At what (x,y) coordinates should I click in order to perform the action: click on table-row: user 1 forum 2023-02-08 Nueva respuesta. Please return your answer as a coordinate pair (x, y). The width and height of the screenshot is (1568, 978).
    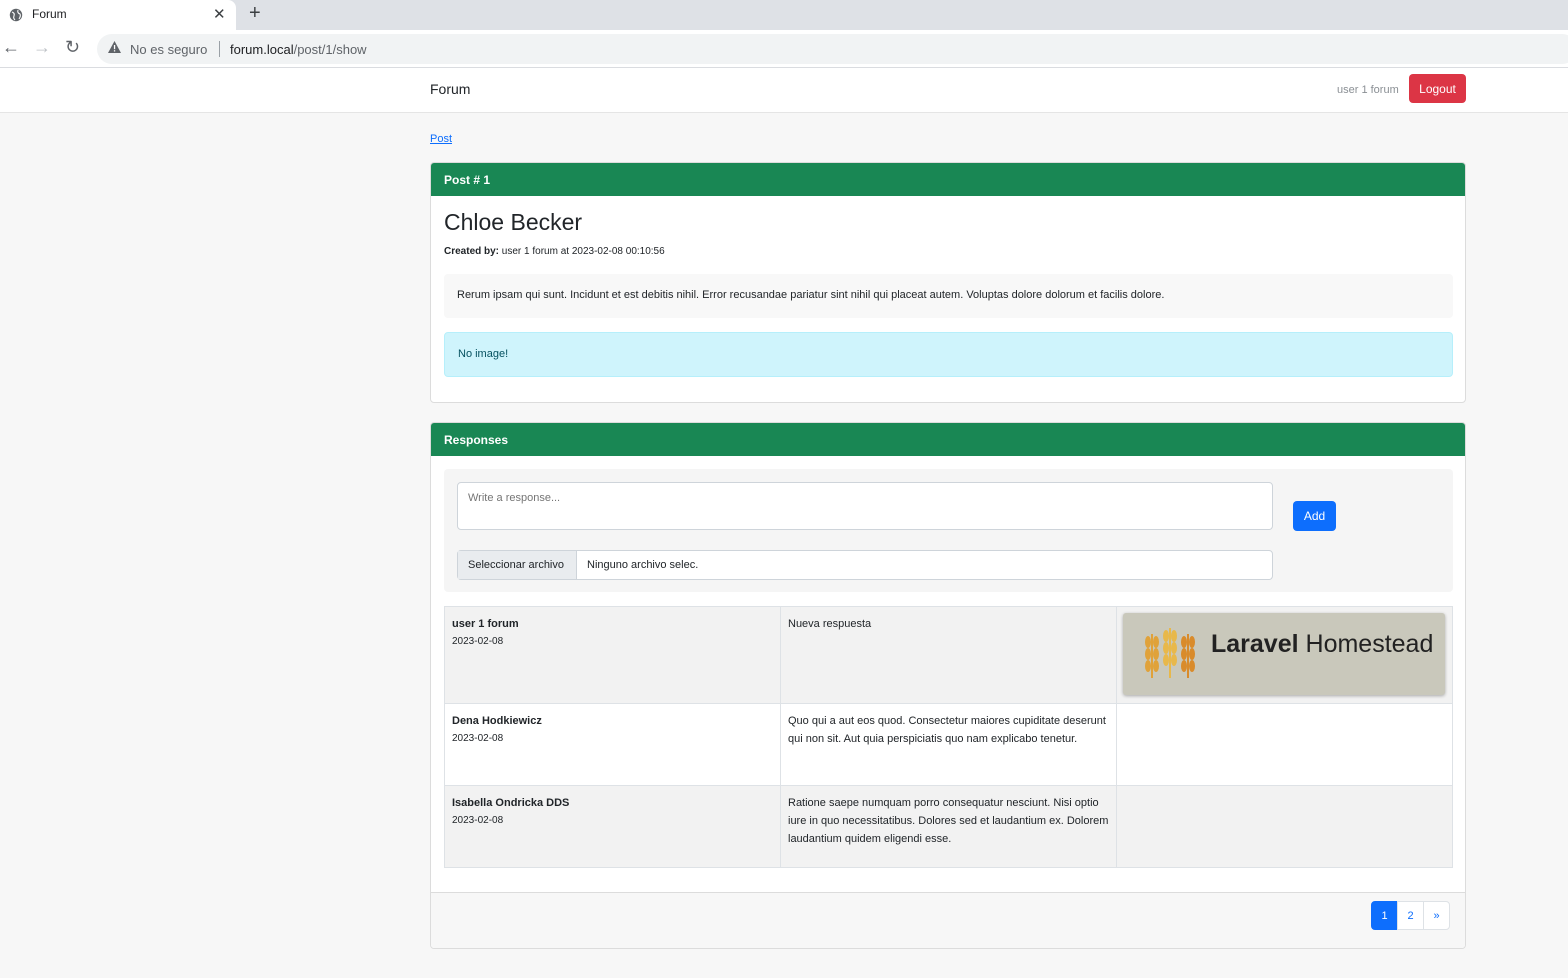
    Looking at the image, I should click on (948, 655).